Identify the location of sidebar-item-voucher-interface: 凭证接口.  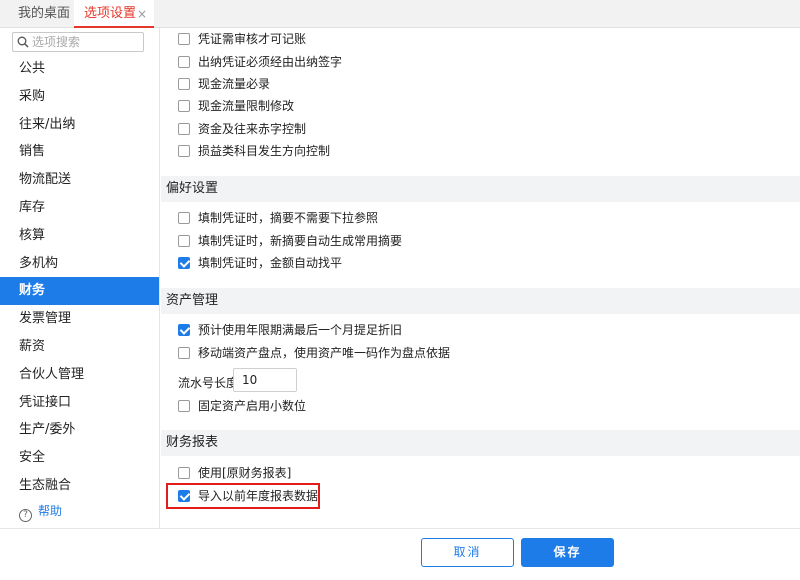
(79, 403).